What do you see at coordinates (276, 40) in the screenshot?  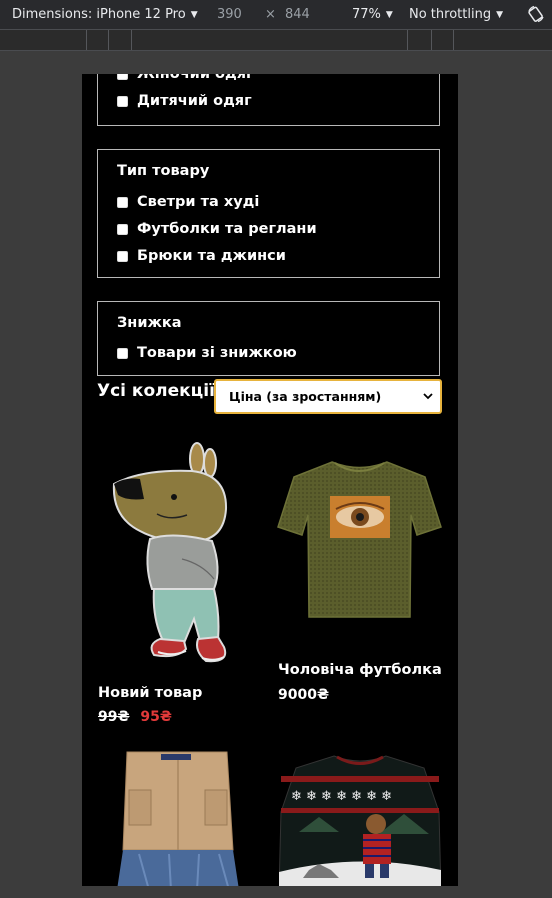 I see `media-query-ruler` at bounding box center [276, 40].